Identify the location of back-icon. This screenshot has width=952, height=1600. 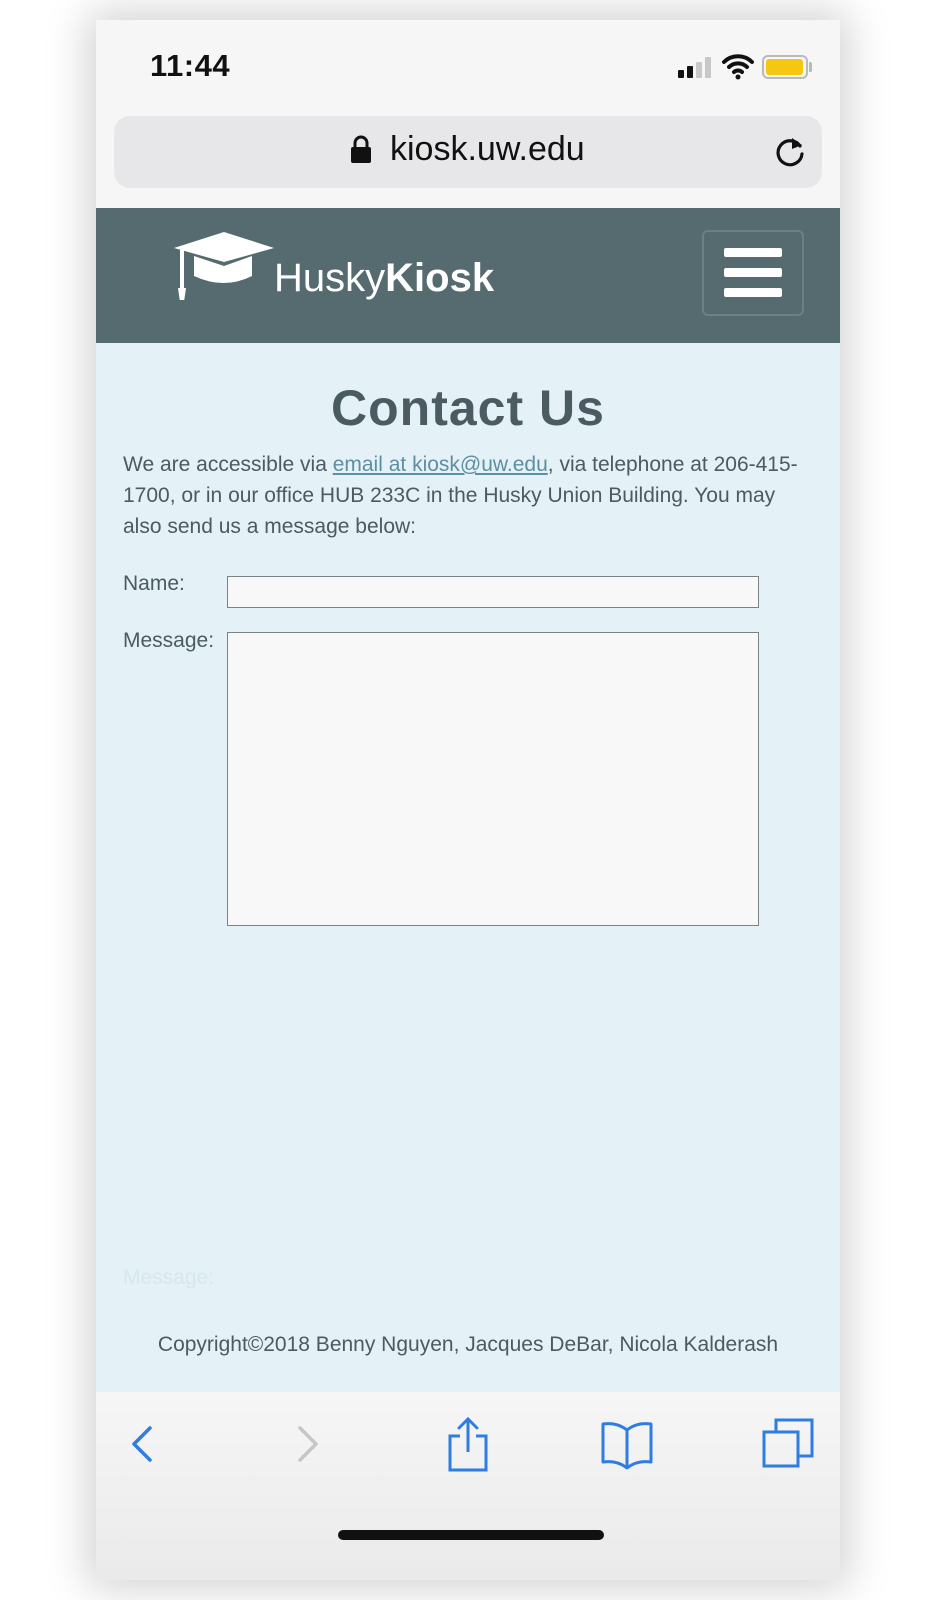
(142, 1444).